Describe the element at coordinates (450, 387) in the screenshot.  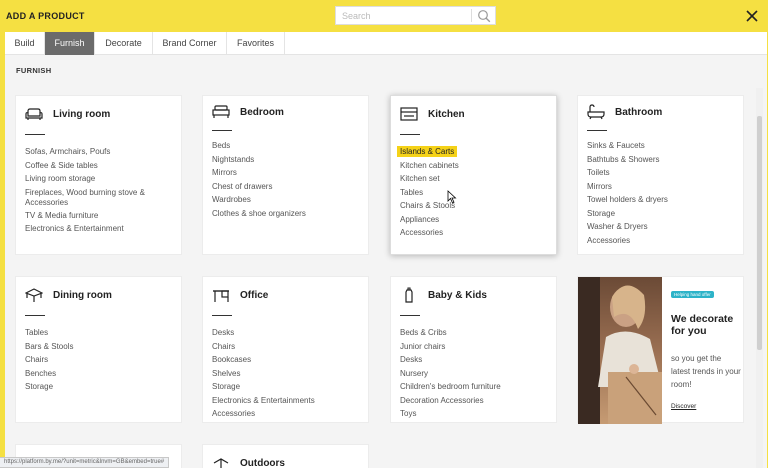
I see `category-item: Children's bedroom furniture` at that location.